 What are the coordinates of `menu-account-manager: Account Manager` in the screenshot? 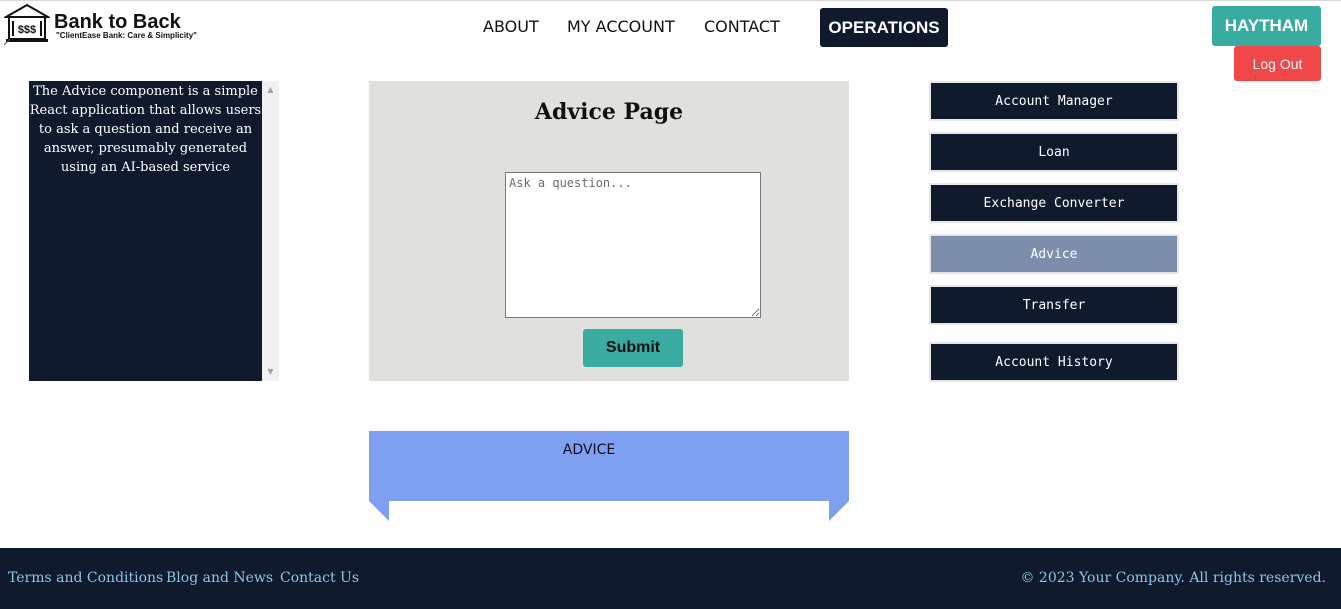 It's located at (1054, 101).